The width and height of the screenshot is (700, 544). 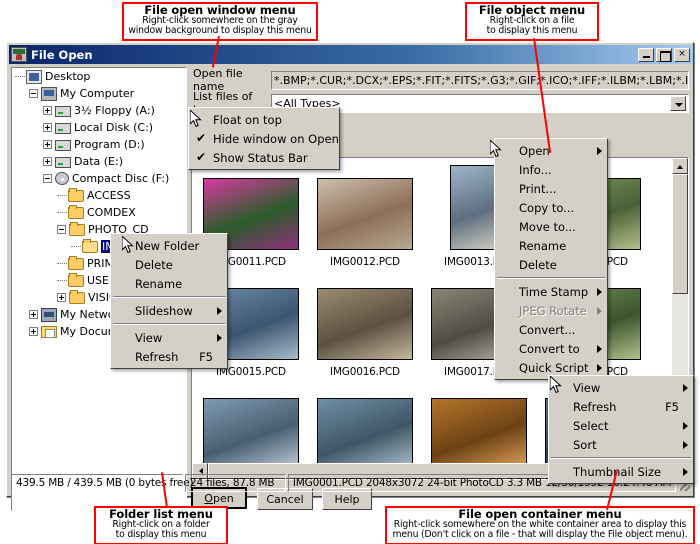 I want to click on menu-item: Slideshow, so click(x=169, y=310).